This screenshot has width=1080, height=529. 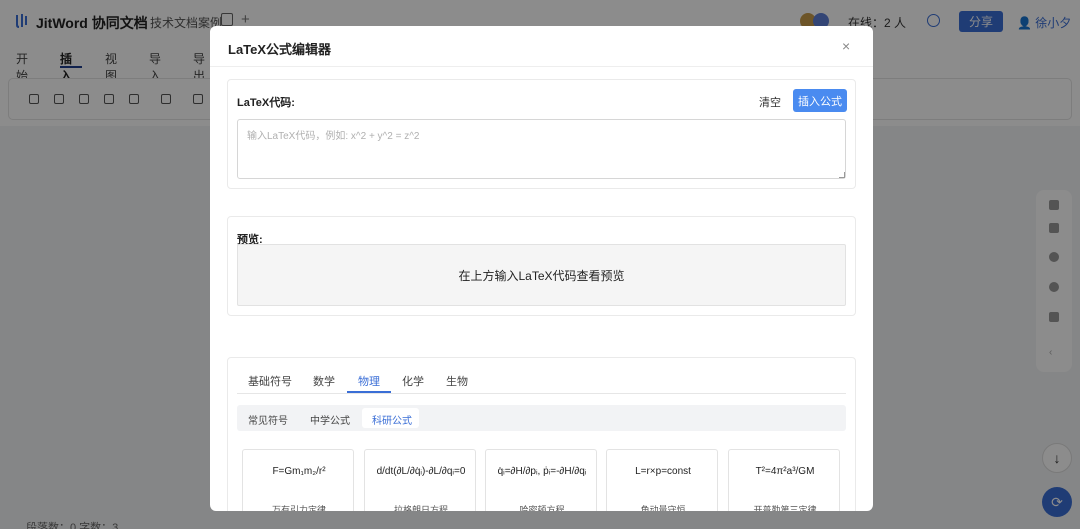 I want to click on formula-text: F=Gm₁m₂/r², so click(x=299, y=471).